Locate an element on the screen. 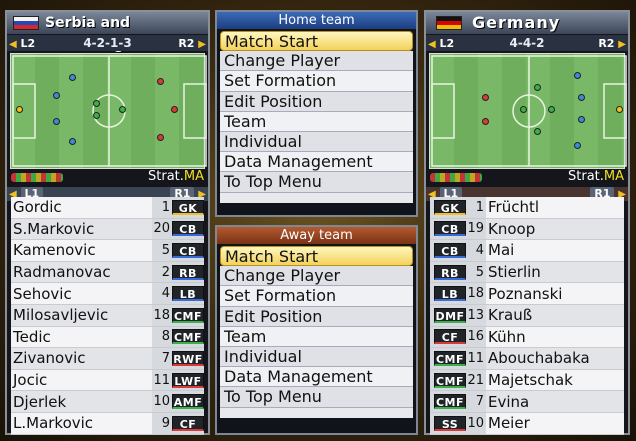 This screenshot has width=636, height=441. player-row: Gordic 1 GK is located at coordinates (107, 208).